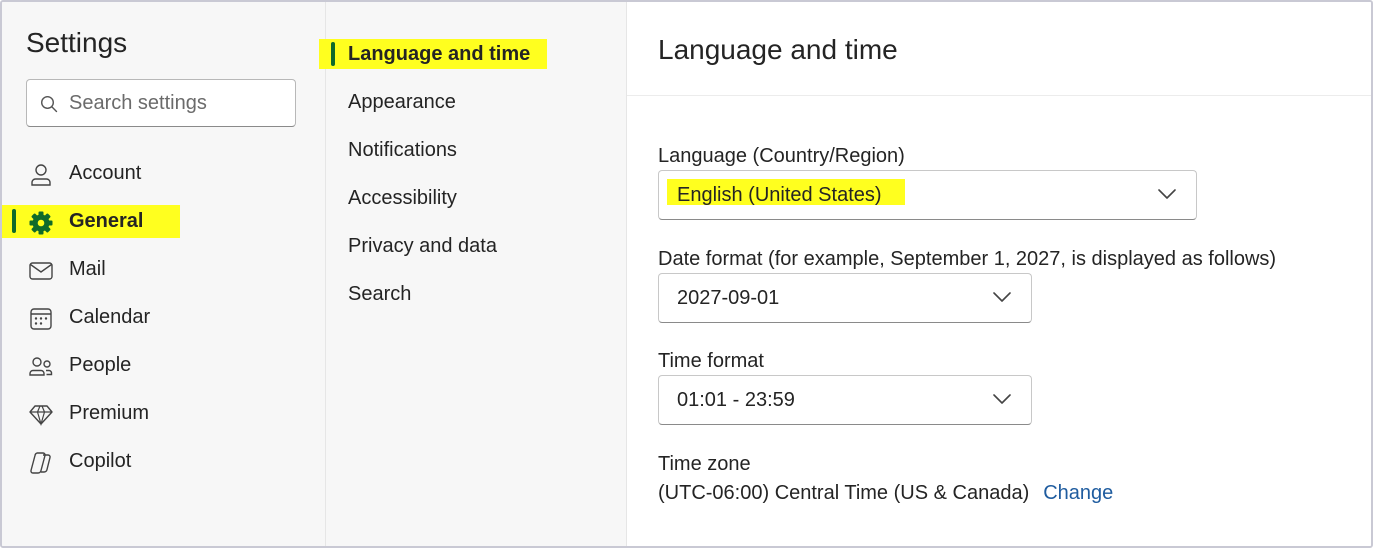 The width and height of the screenshot is (1373, 548). Describe the element at coordinates (41, 416) in the screenshot. I see `diamond-icon` at that location.